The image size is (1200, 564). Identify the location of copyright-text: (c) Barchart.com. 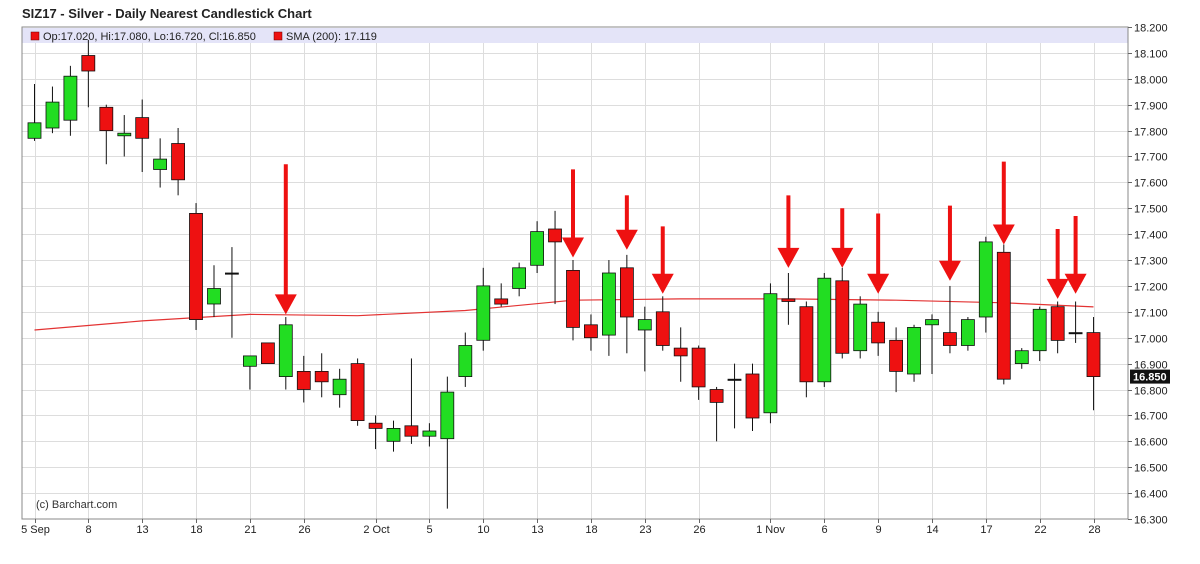
(76, 505).